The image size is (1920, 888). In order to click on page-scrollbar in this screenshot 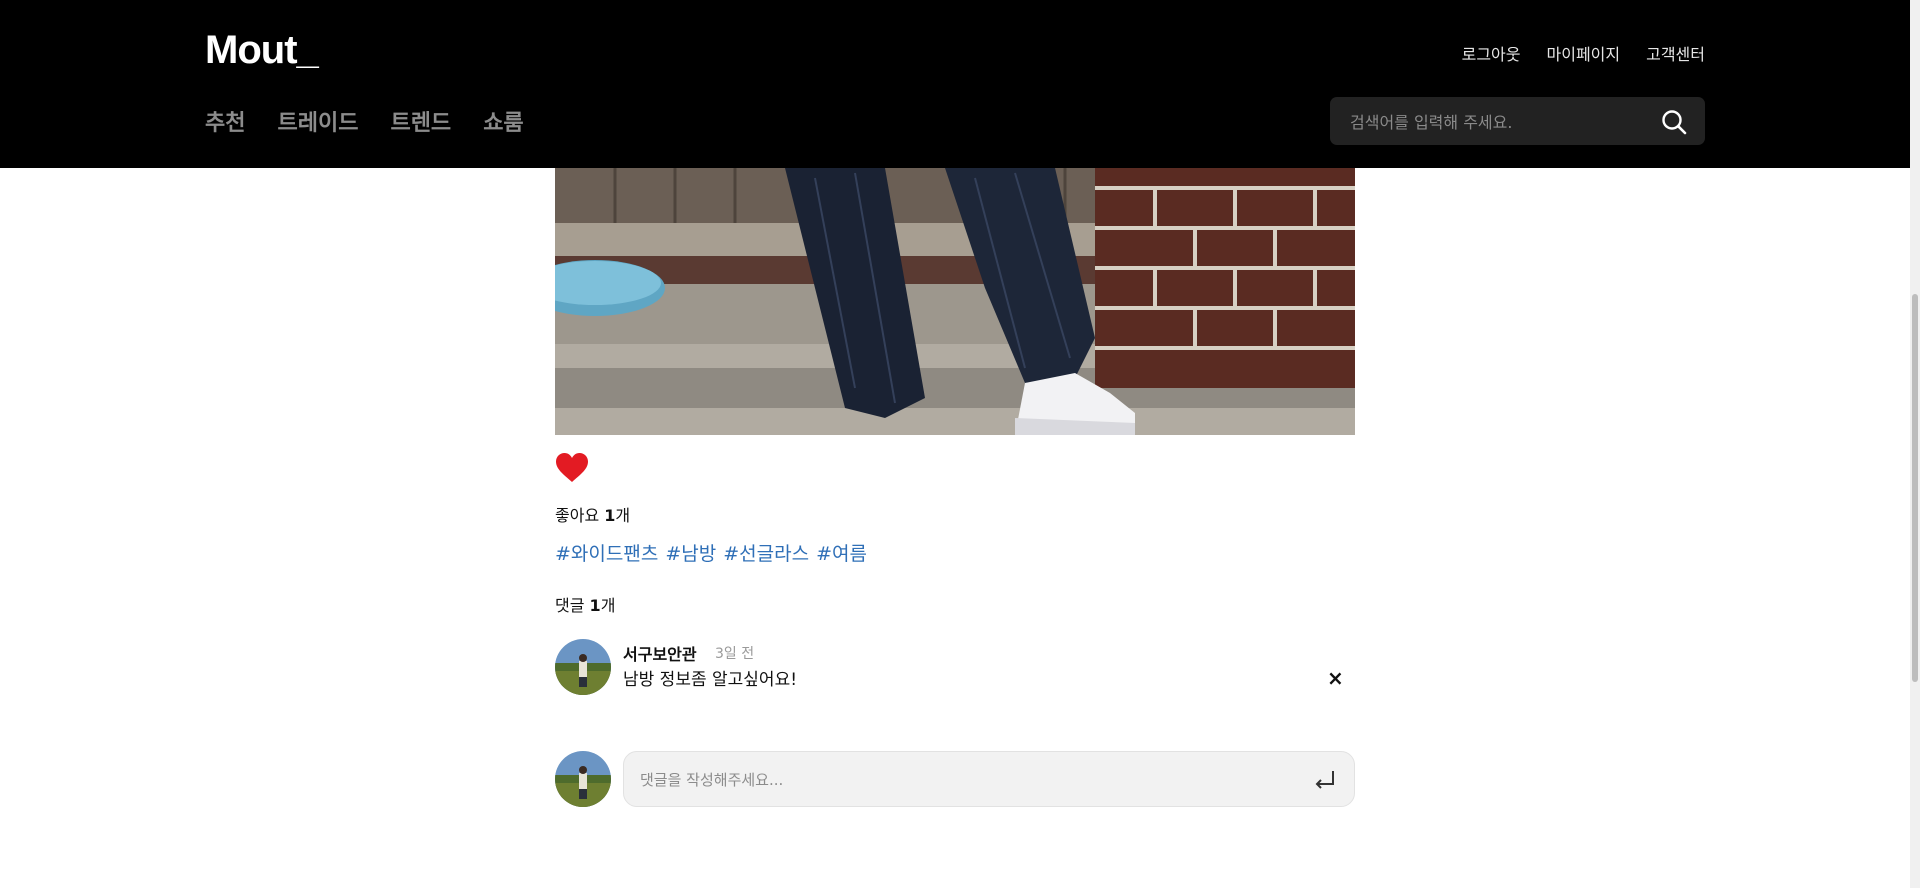, I will do `click(1915, 444)`.